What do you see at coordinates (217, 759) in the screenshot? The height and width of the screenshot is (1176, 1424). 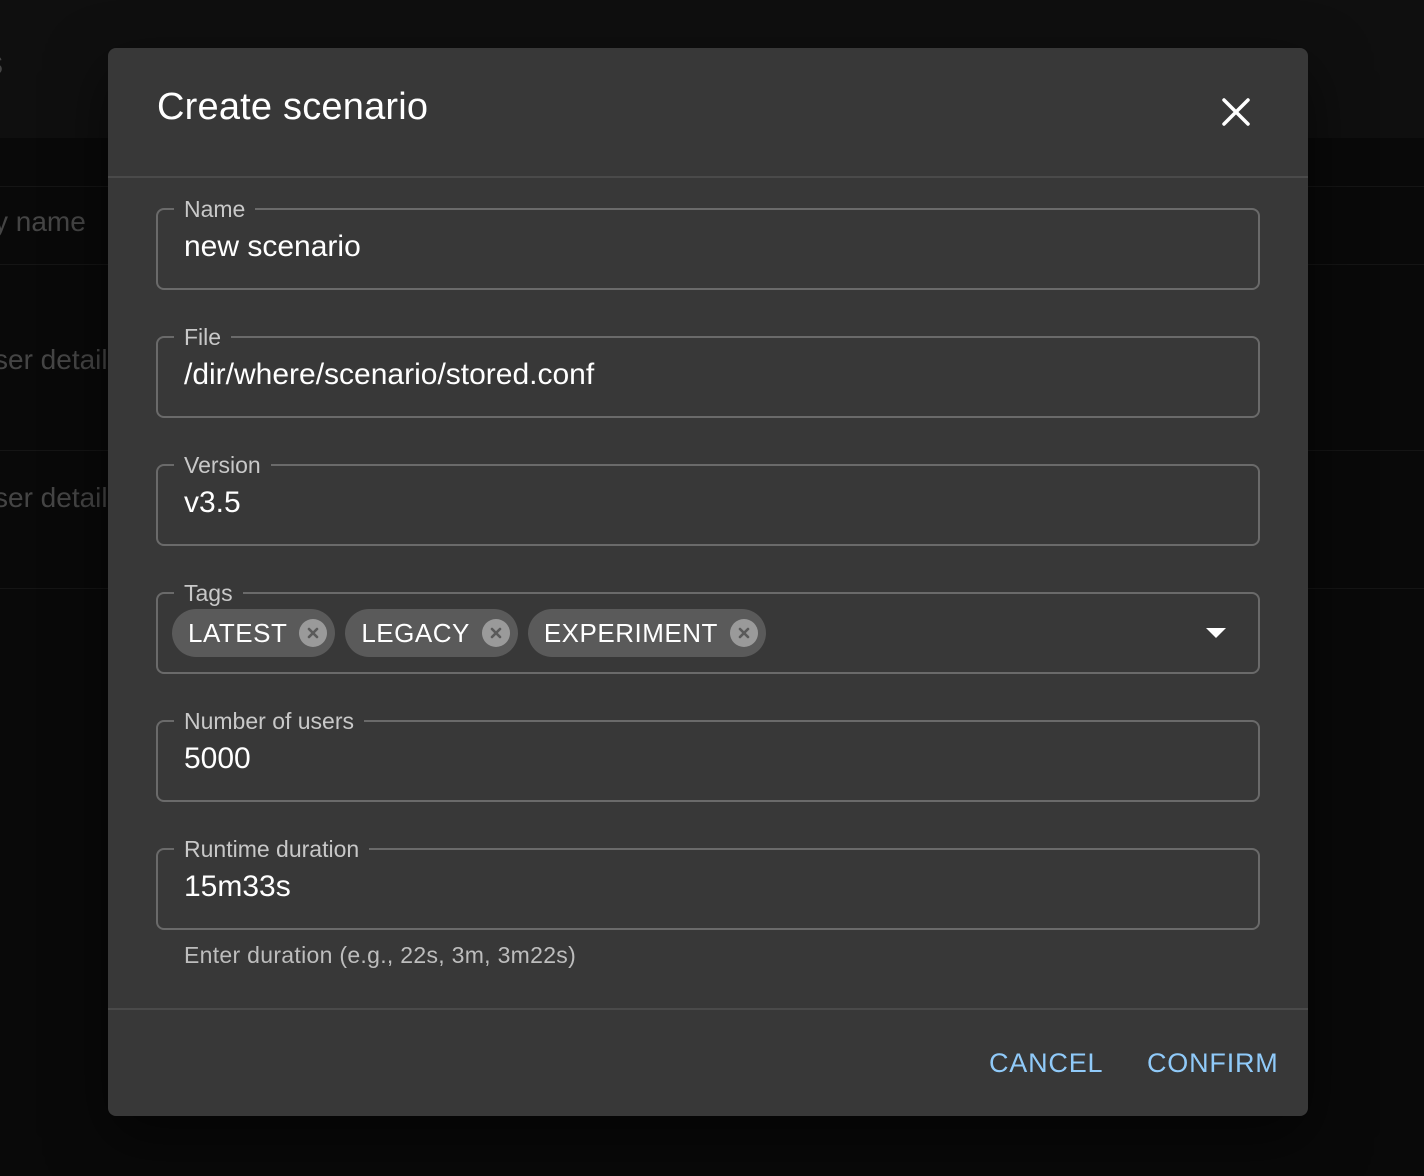 I see `number-of-users-input: 5000` at bounding box center [217, 759].